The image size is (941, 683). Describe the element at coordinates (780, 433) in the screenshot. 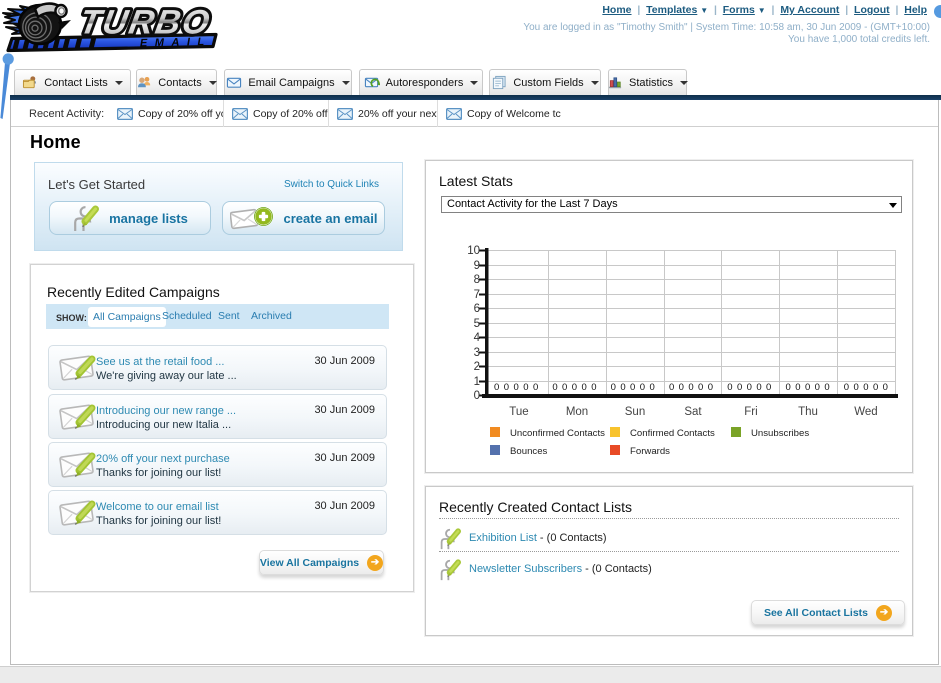

I see `svg-text: Unsubscribes` at that location.